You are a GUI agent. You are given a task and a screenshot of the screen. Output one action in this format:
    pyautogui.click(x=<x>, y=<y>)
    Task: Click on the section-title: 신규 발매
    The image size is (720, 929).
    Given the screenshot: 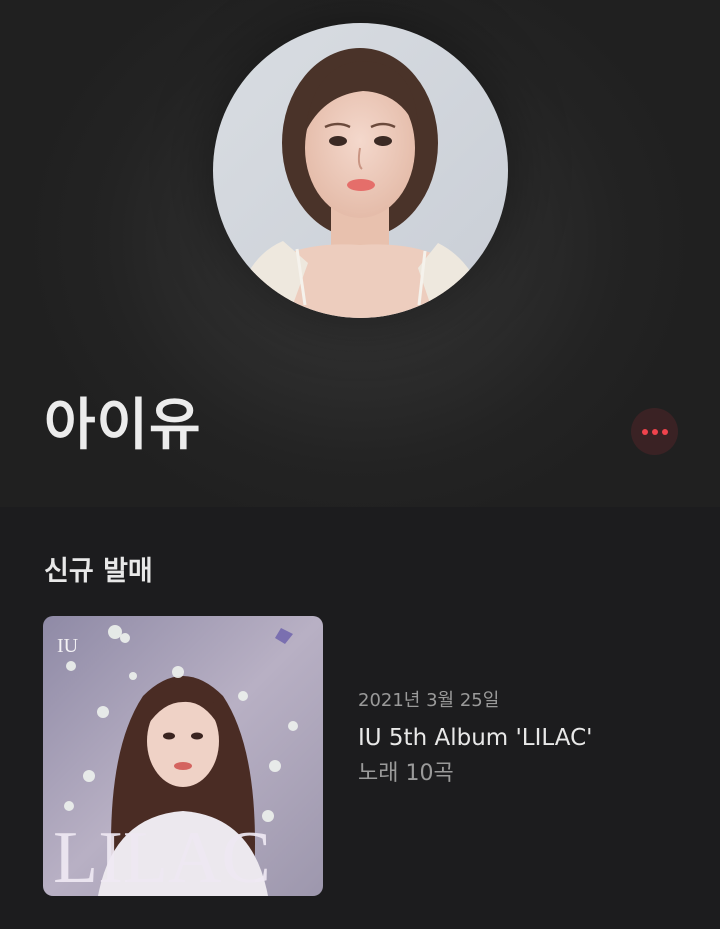 What is the action you would take?
    pyautogui.click(x=98, y=571)
    